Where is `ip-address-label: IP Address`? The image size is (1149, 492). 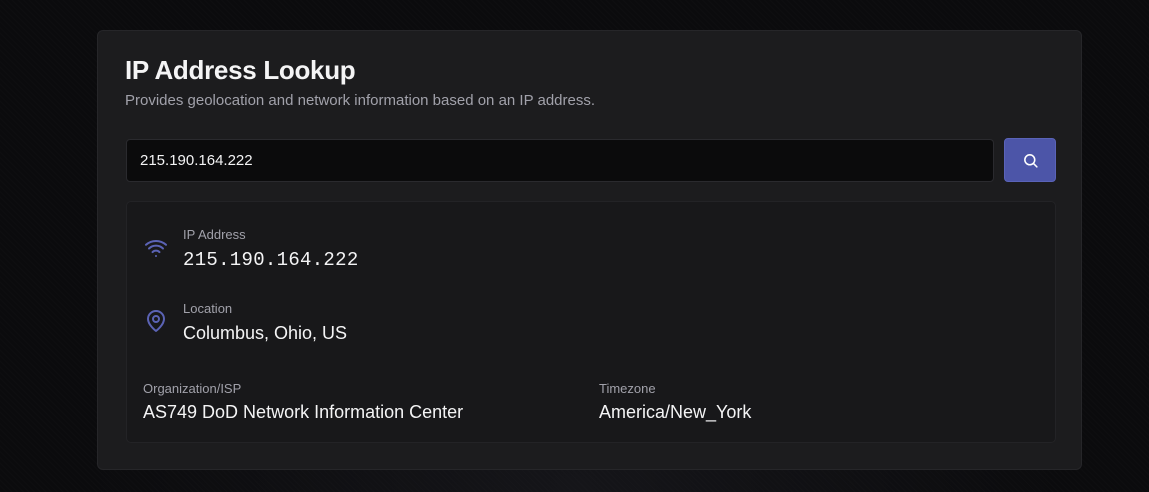 ip-address-label: IP Address is located at coordinates (214, 234).